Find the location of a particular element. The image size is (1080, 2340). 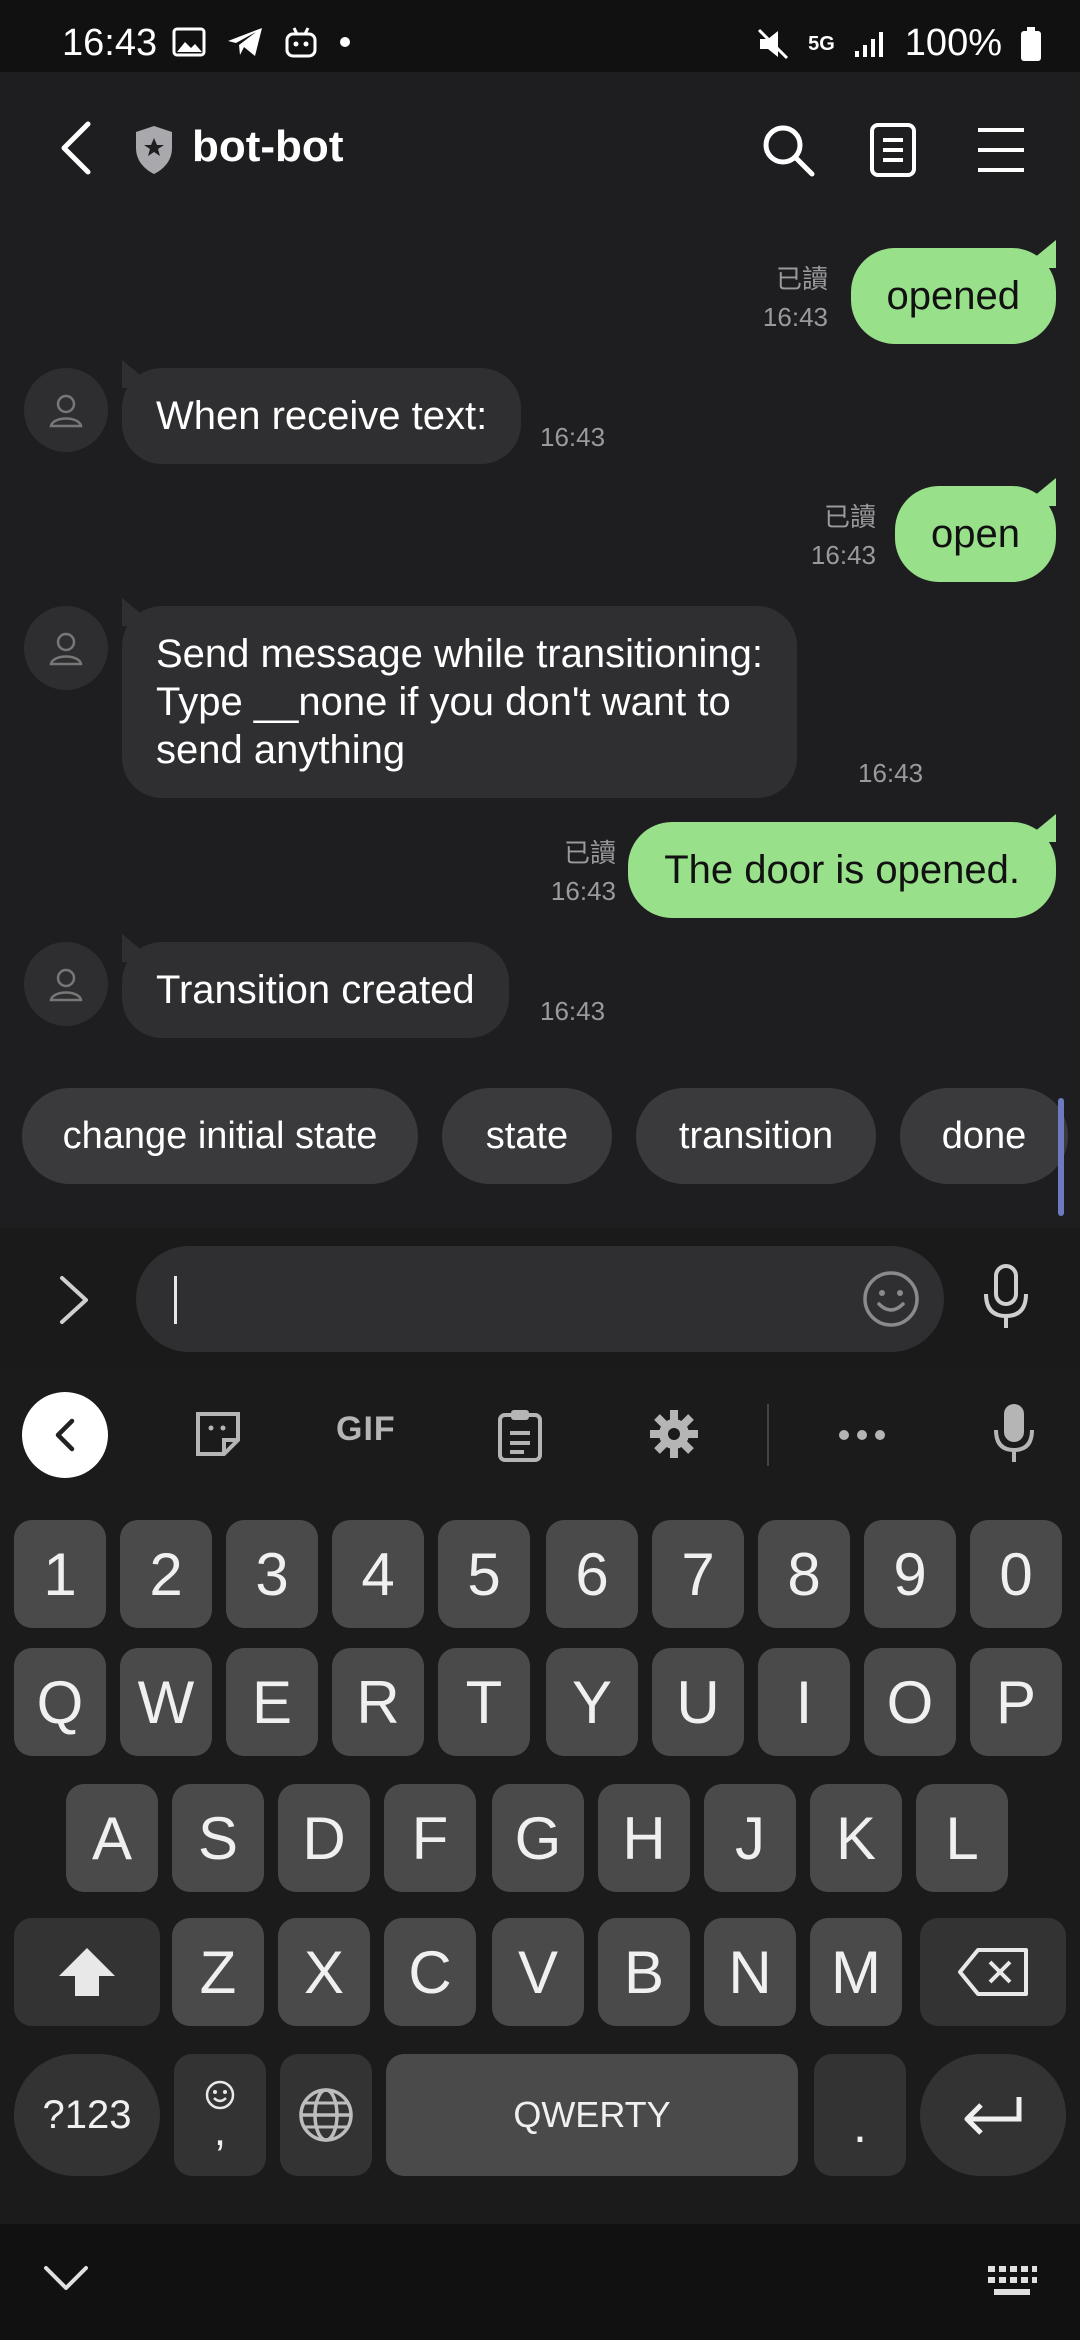

quick-reply-chip: change initial state is located at coordinates (220, 1136).